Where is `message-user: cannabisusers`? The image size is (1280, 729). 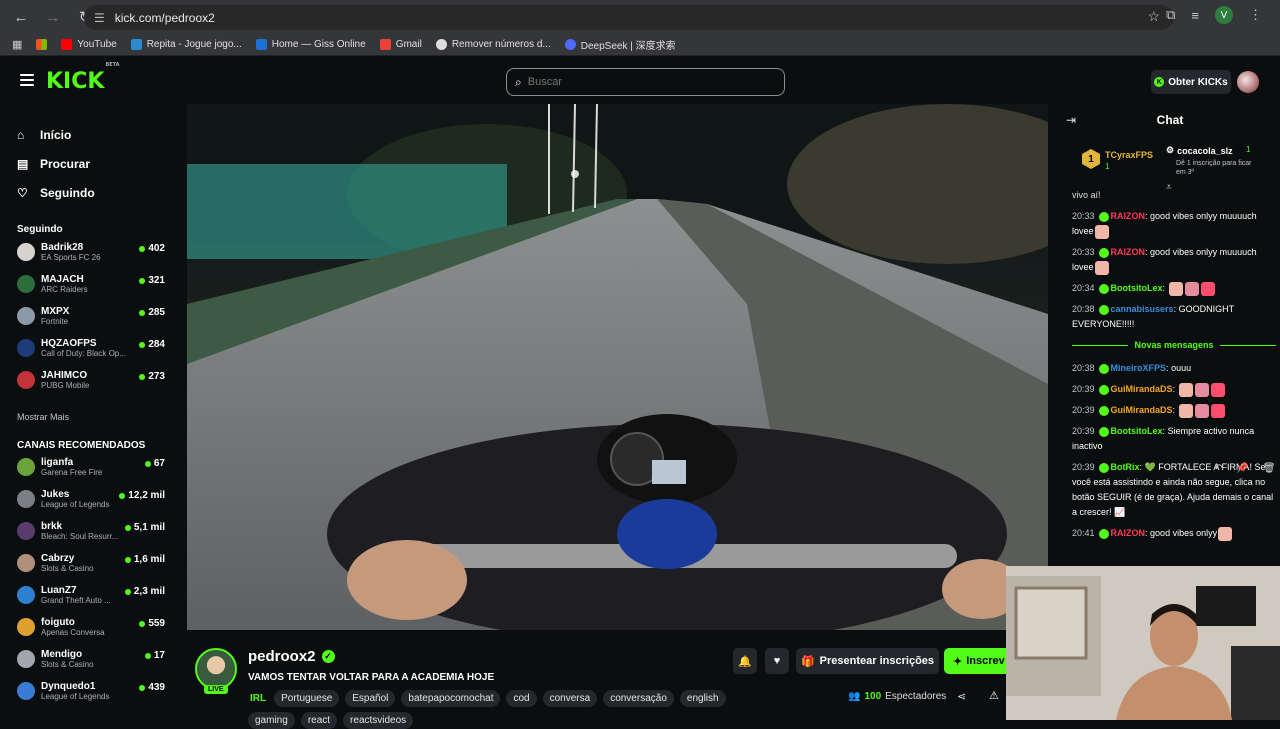
message-user: cannabisusers is located at coordinates (1142, 309).